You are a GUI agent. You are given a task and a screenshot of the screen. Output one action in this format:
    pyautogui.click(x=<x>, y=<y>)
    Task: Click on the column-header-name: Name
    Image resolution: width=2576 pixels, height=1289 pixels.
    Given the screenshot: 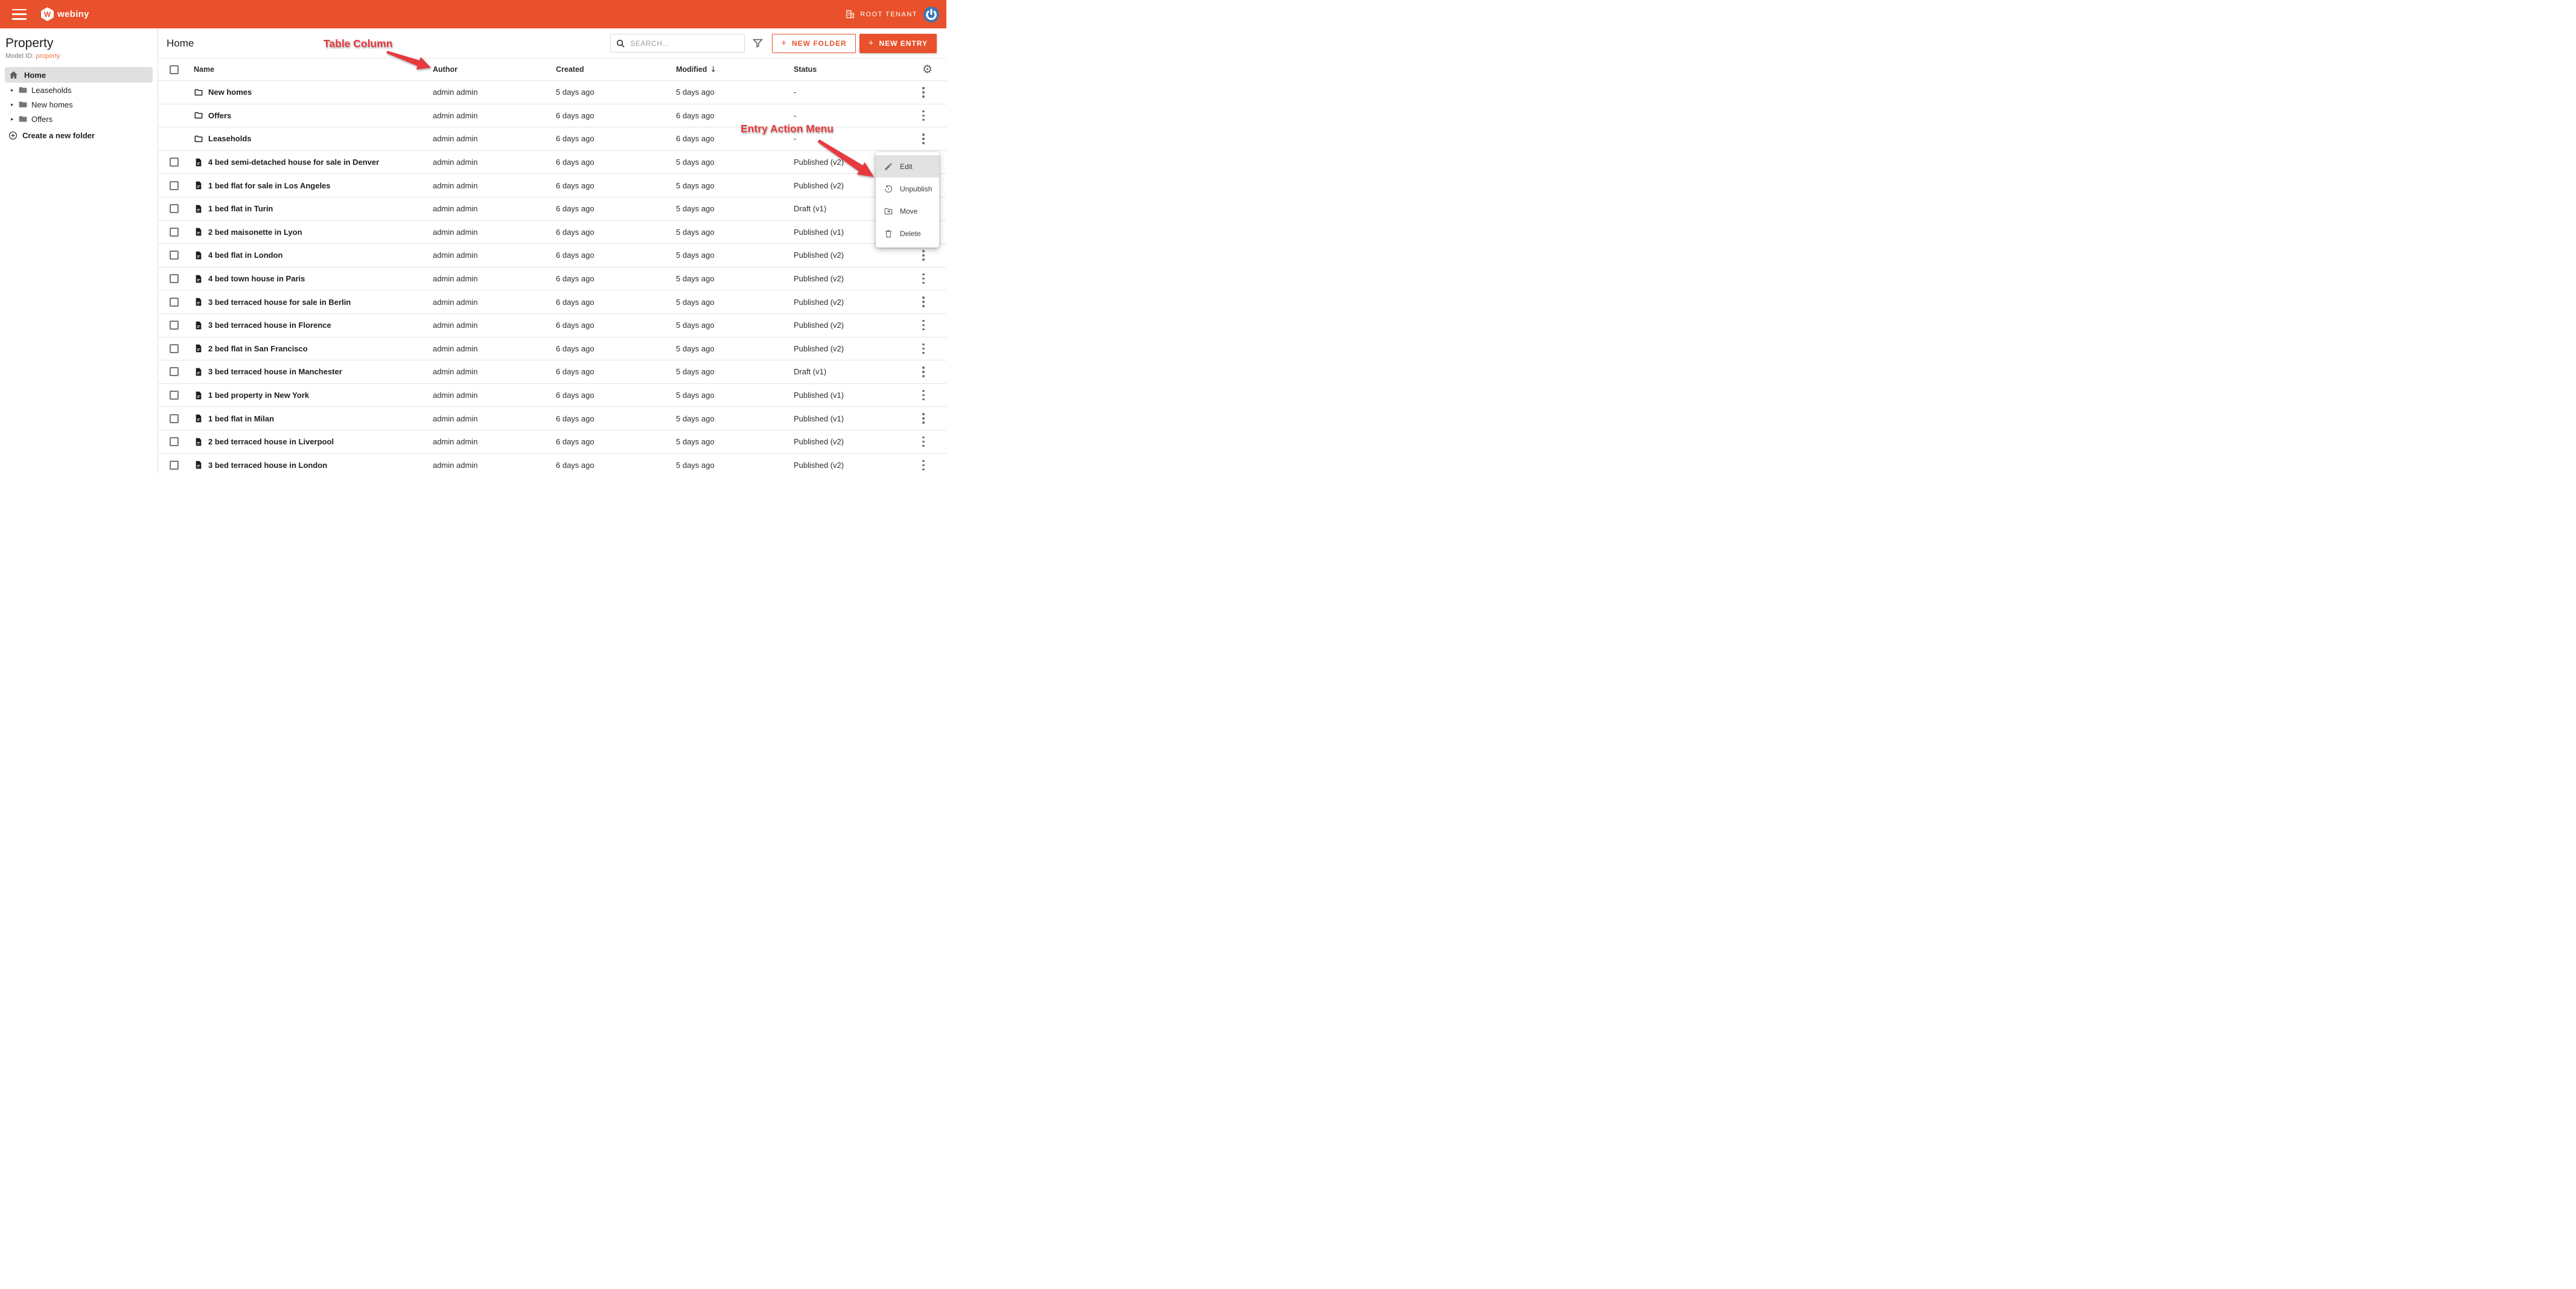 What is the action you would take?
    pyautogui.click(x=204, y=69)
    